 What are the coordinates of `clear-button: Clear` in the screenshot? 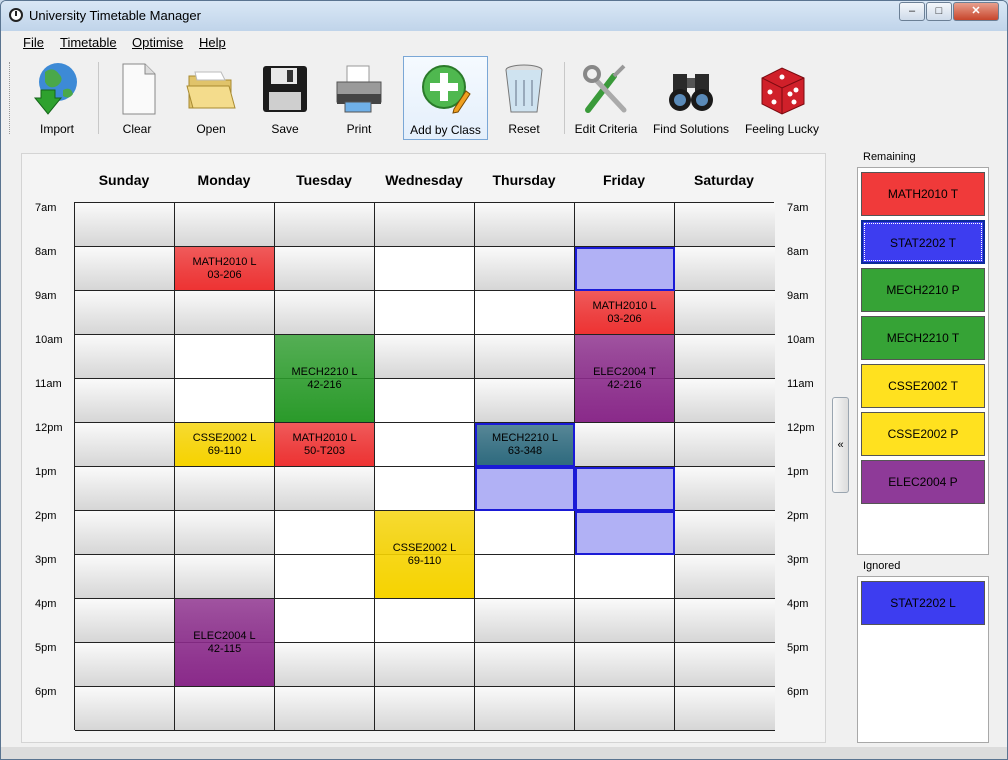 It's located at (137, 98).